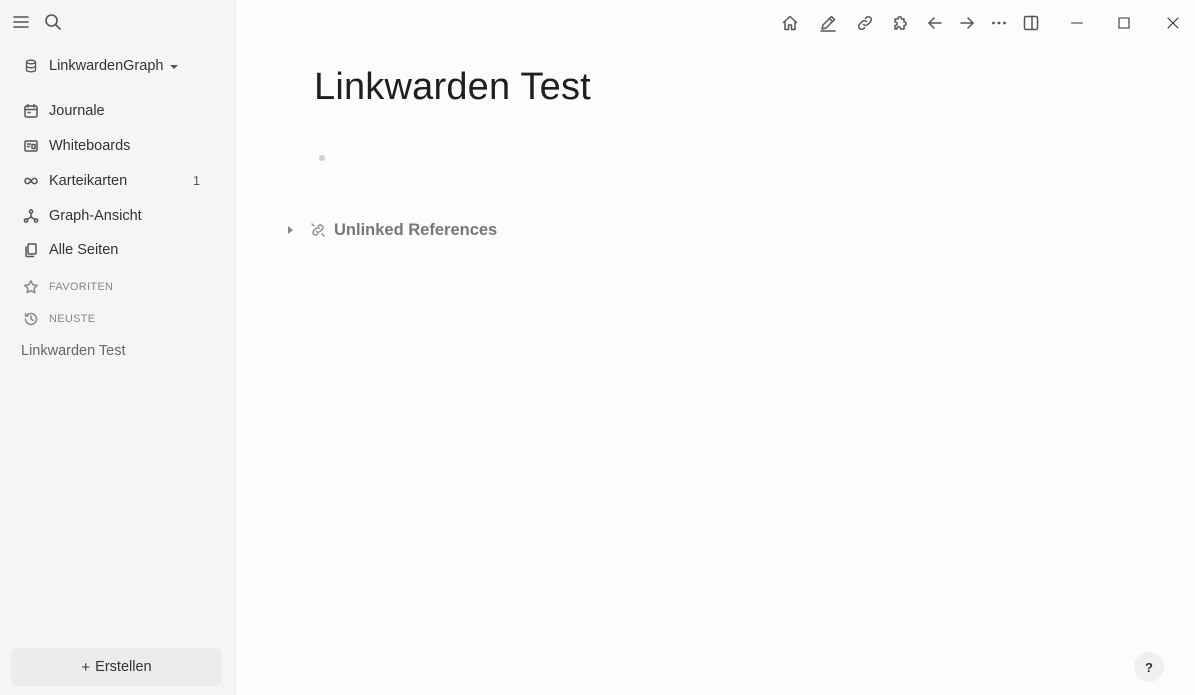 The image size is (1195, 695). I want to click on unlinked-icon, so click(318, 230).